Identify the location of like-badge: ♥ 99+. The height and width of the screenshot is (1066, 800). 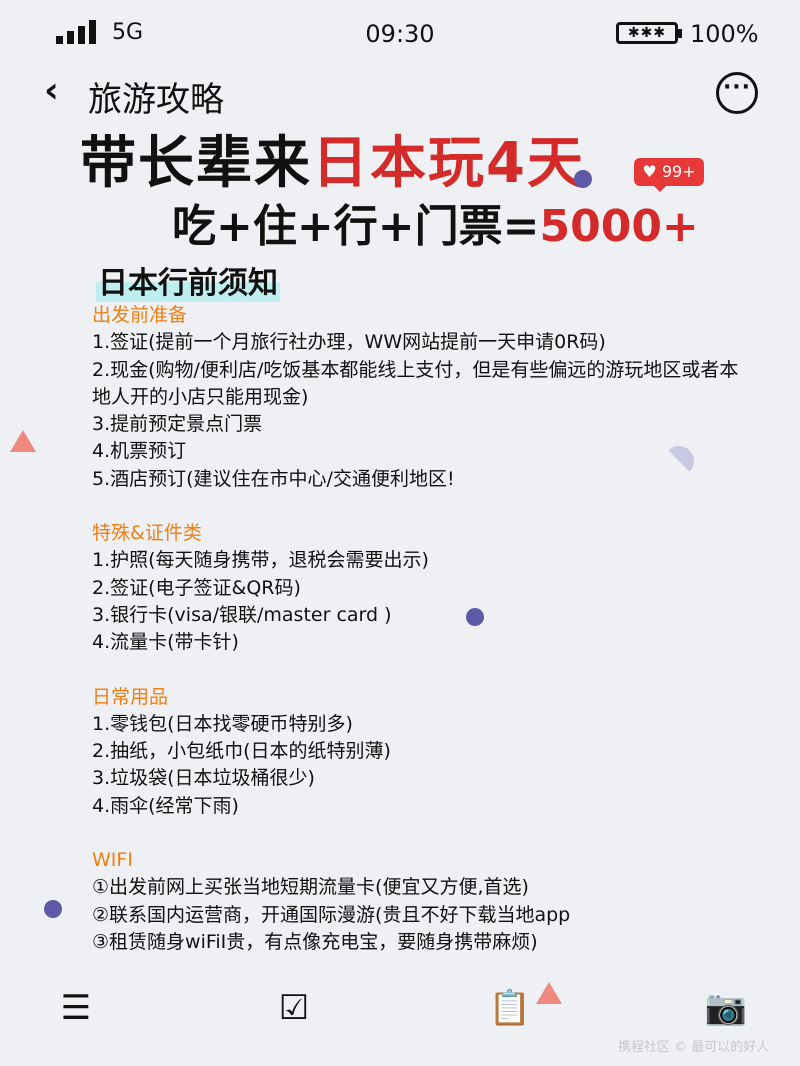
(669, 175).